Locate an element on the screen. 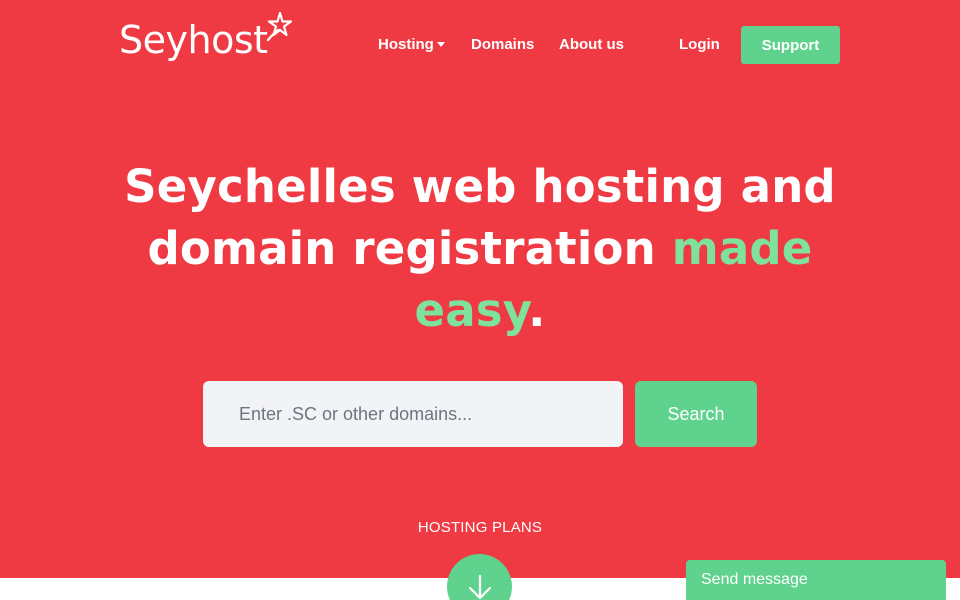  headline-accent-easy: easy is located at coordinates (471, 310).